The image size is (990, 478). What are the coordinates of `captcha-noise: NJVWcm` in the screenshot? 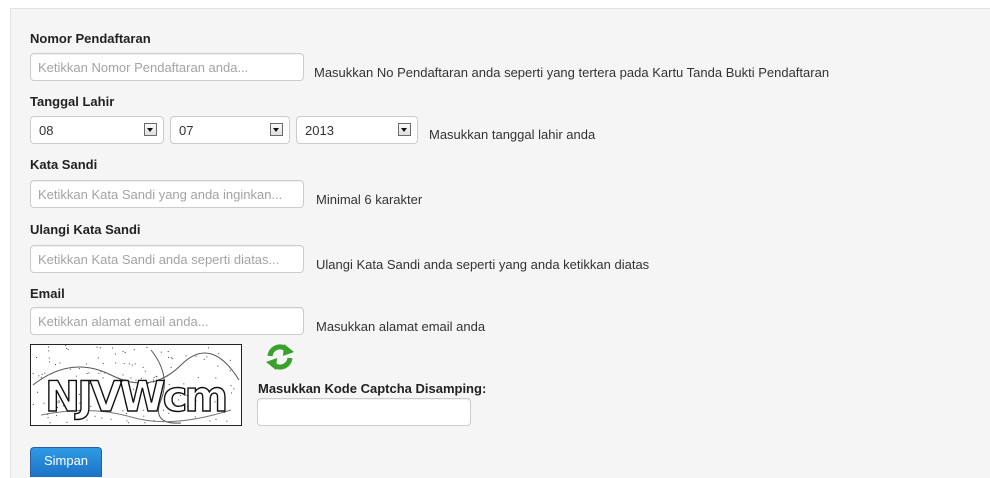 It's located at (136, 384).